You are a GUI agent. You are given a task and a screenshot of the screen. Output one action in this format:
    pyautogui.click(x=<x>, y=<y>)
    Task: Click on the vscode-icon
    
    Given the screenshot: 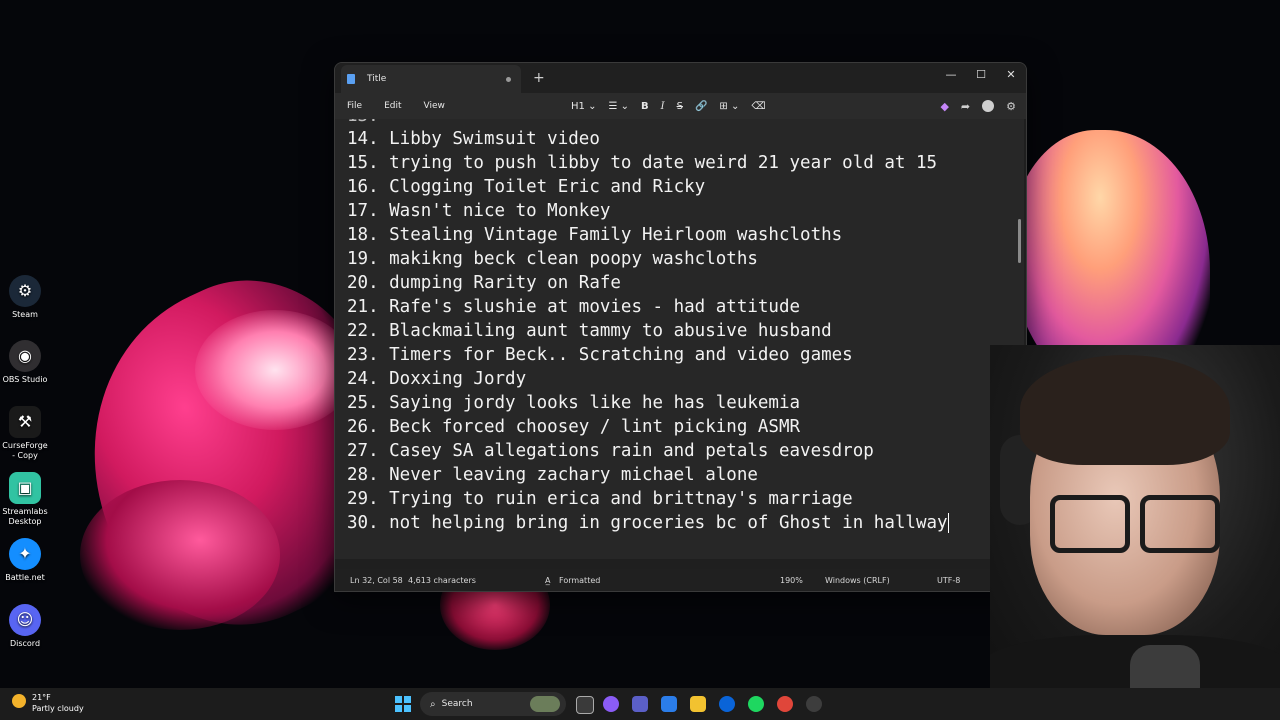 What is the action you would take?
    pyautogui.click(x=727, y=704)
    